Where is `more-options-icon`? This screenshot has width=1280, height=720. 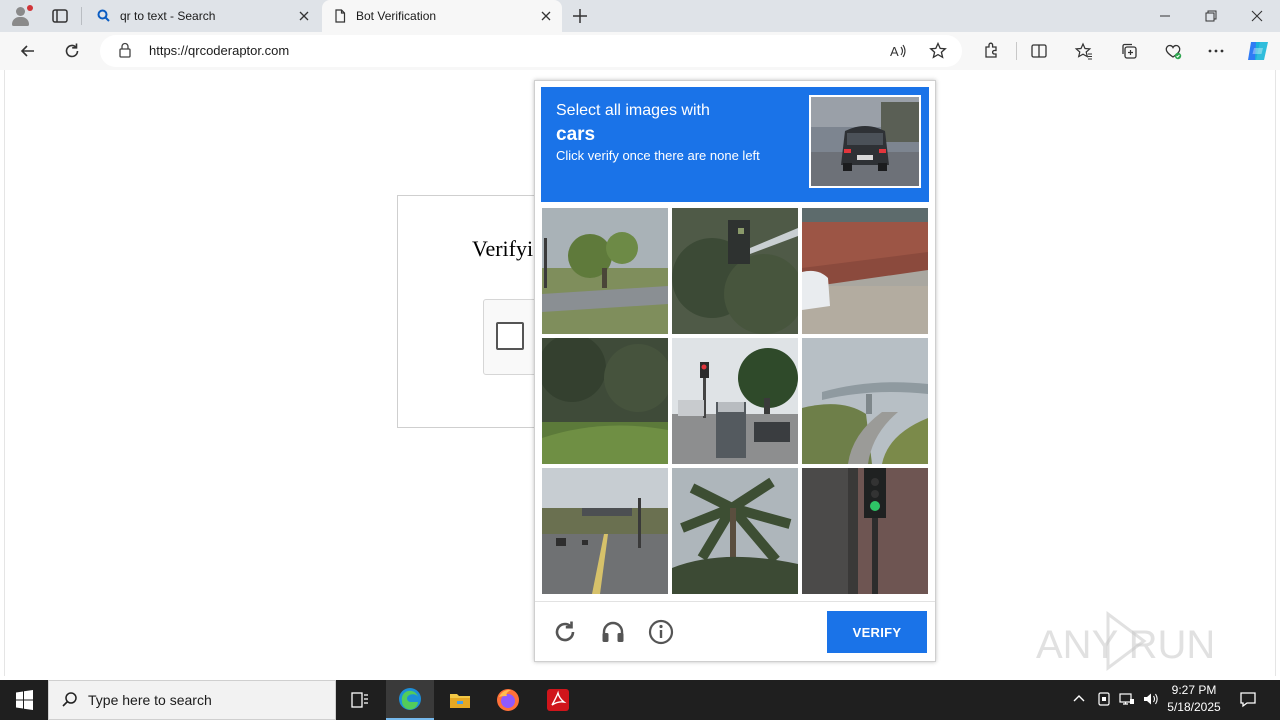
more-options-icon is located at coordinates (1216, 51).